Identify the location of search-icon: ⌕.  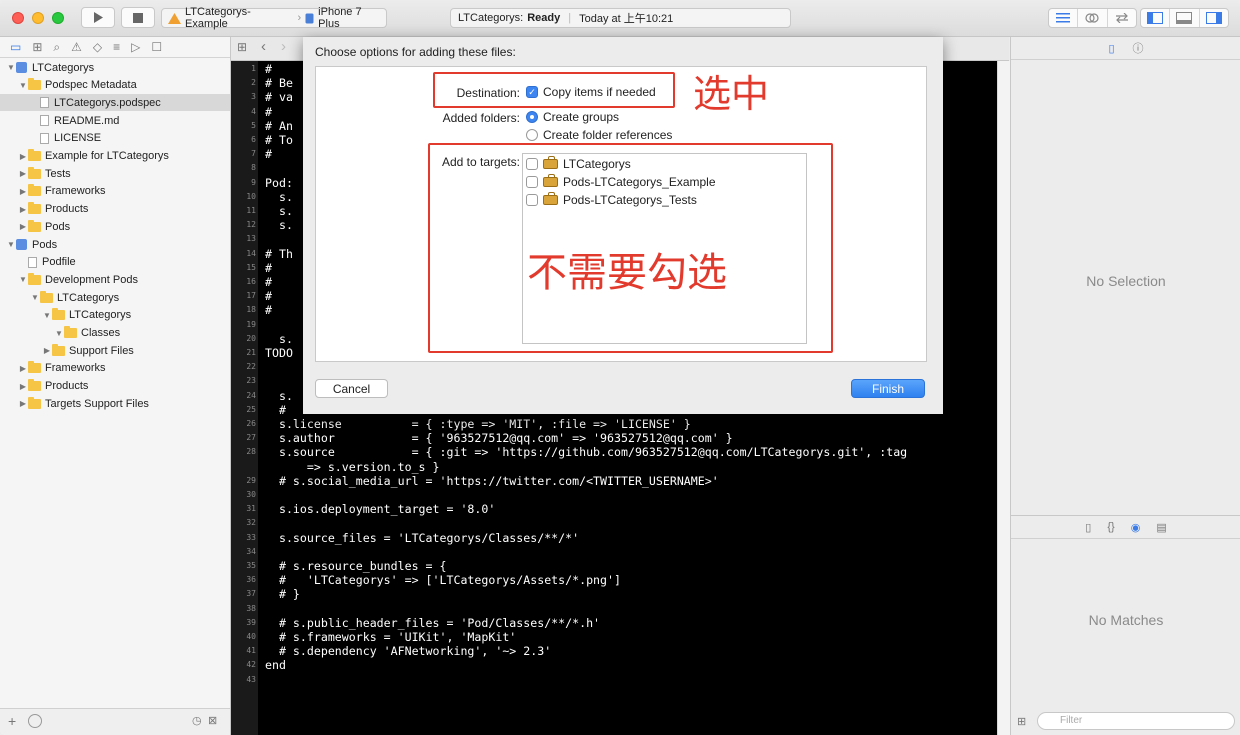
(56, 47).